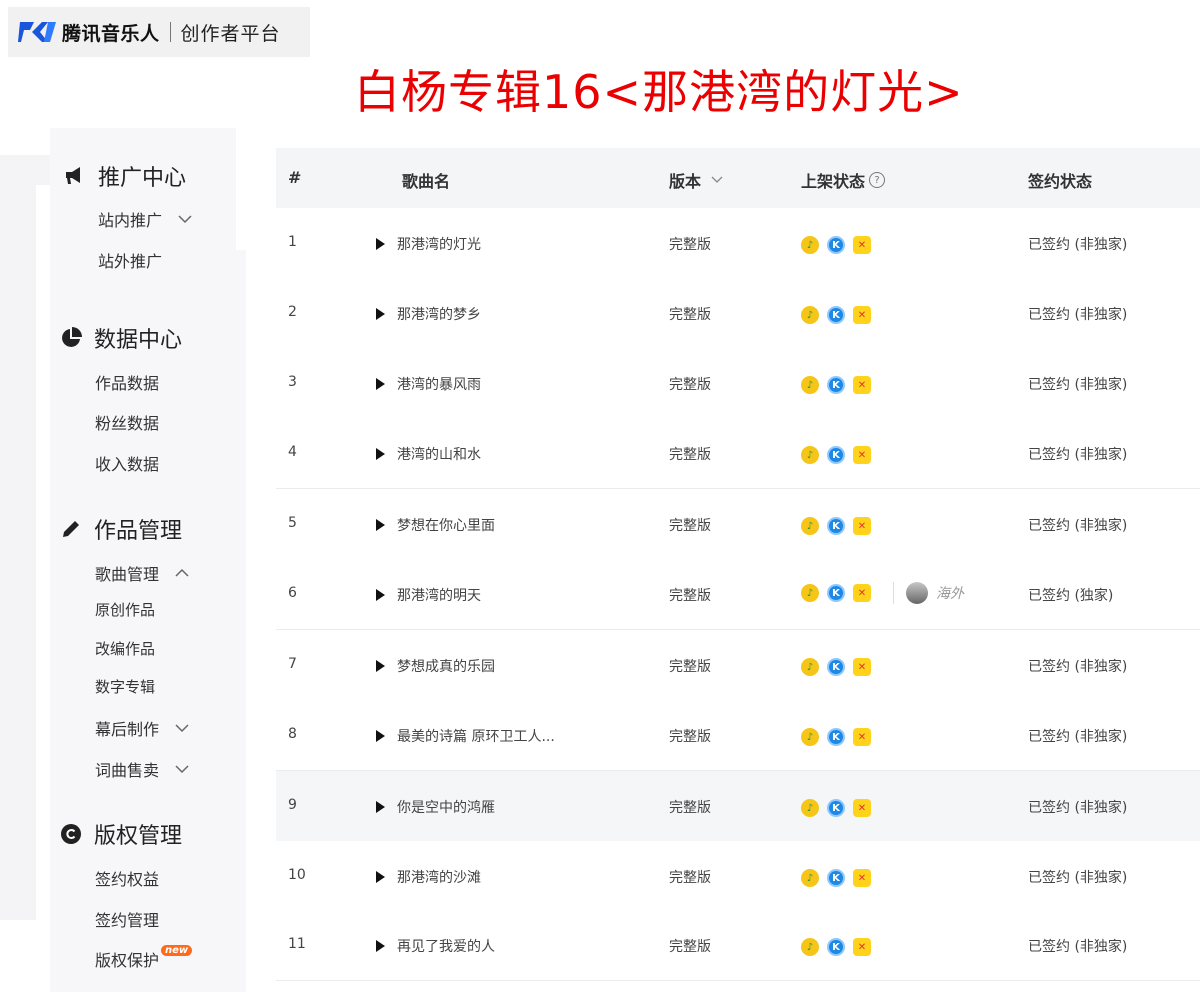  Describe the element at coordinates (446, 525) in the screenshot. I see `song-title: 梦想在你心里面` at that location.